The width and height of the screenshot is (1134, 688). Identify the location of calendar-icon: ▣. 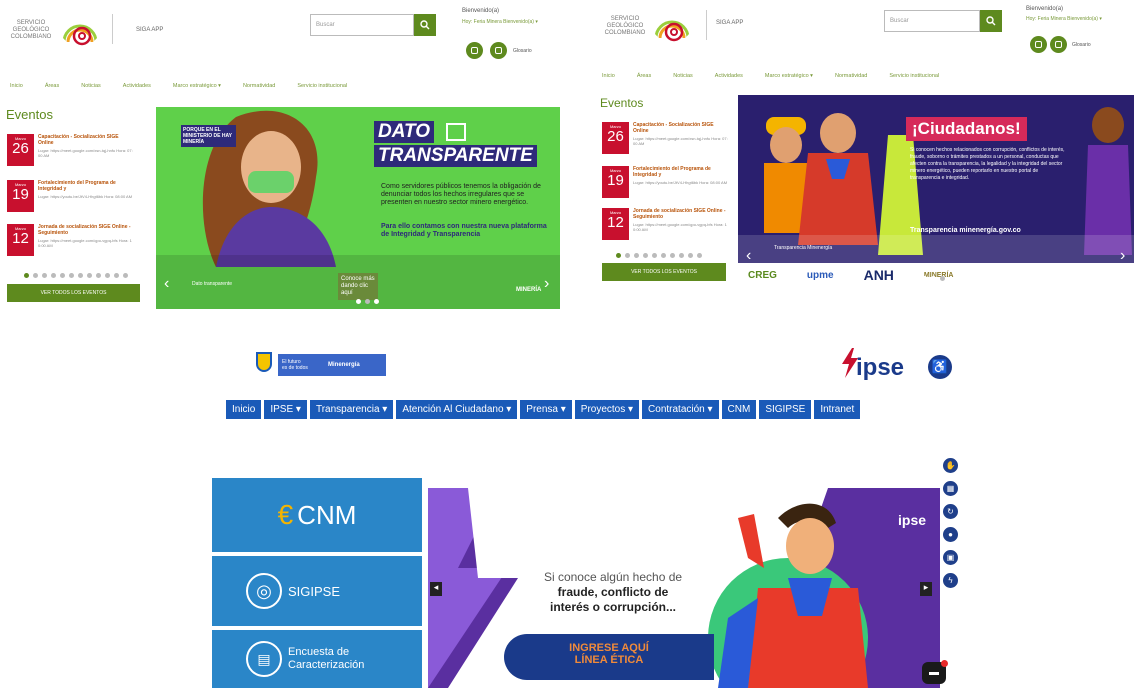
(950, 557).